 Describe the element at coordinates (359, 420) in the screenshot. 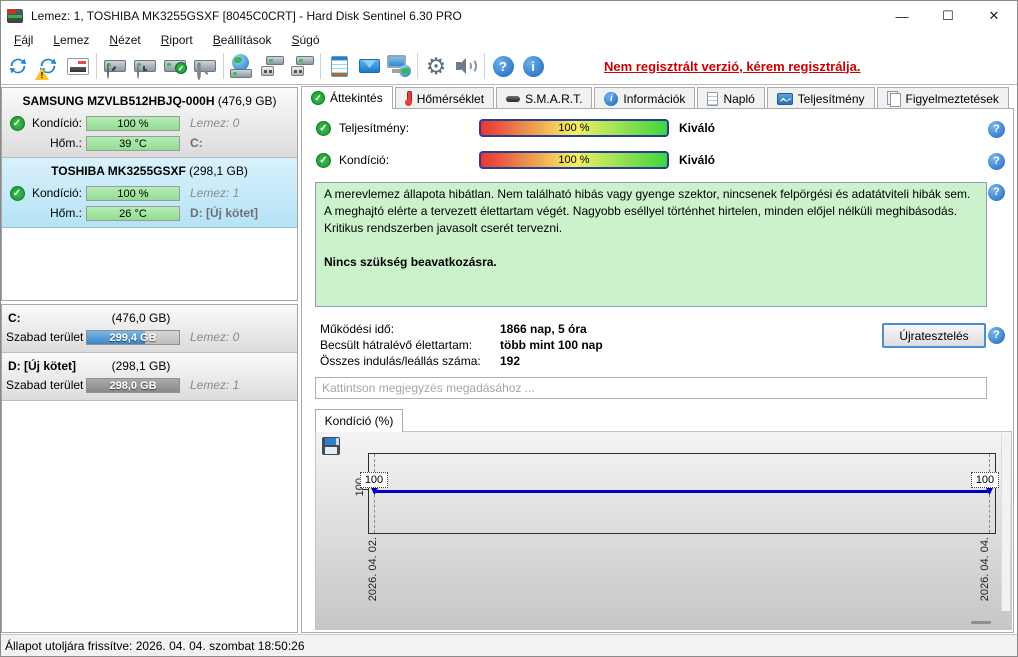

I see `chart-tab-condition: Kondíció (%)` at that location.